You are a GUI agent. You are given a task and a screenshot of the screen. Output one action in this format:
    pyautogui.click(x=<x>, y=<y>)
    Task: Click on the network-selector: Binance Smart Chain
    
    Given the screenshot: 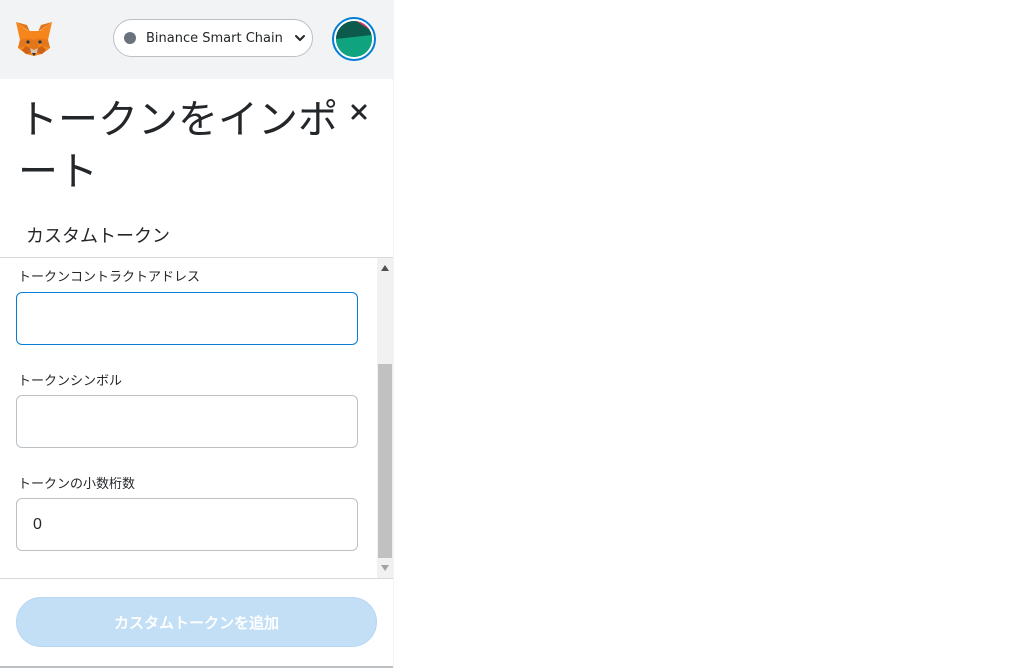 What is the action you would take?
    pyautogui.click(x=213, y=38)
    